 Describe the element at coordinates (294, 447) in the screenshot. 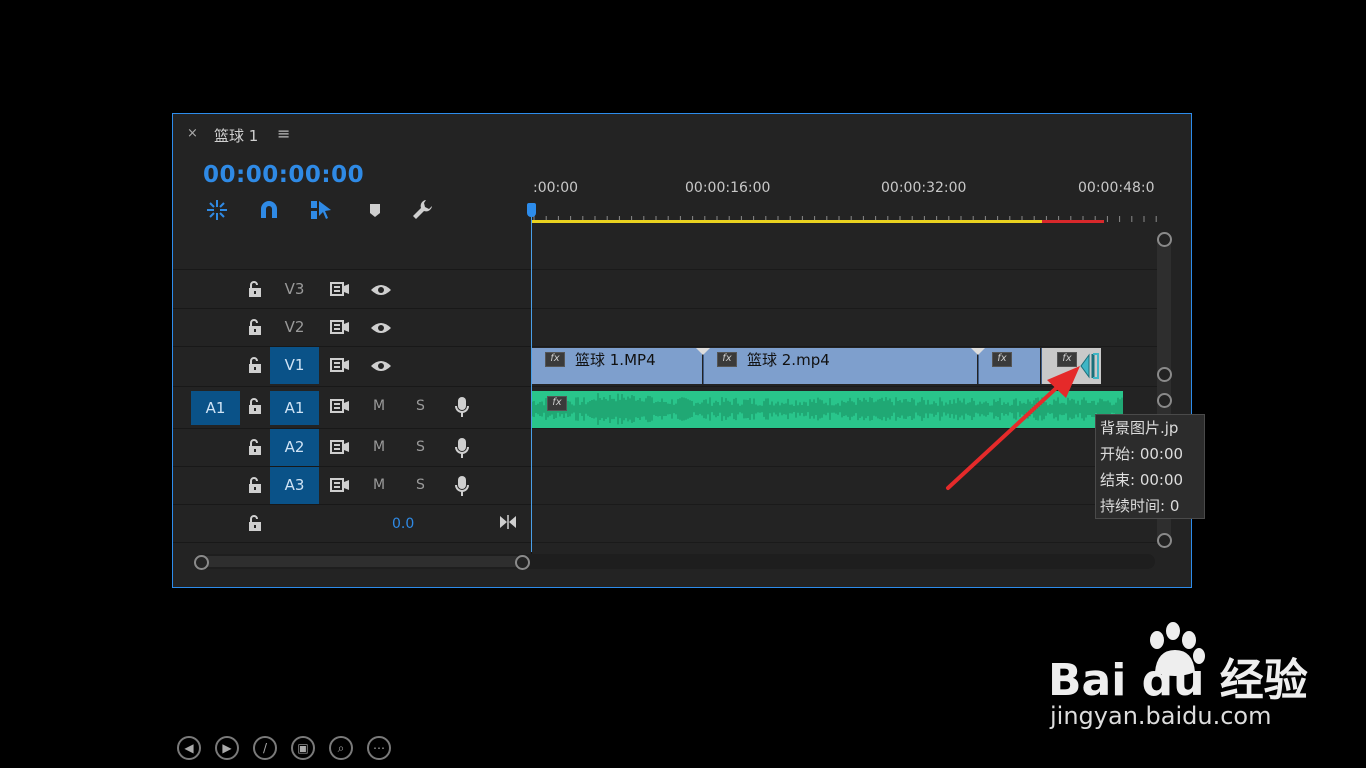

I see `track-target-a2: A2` at that location.